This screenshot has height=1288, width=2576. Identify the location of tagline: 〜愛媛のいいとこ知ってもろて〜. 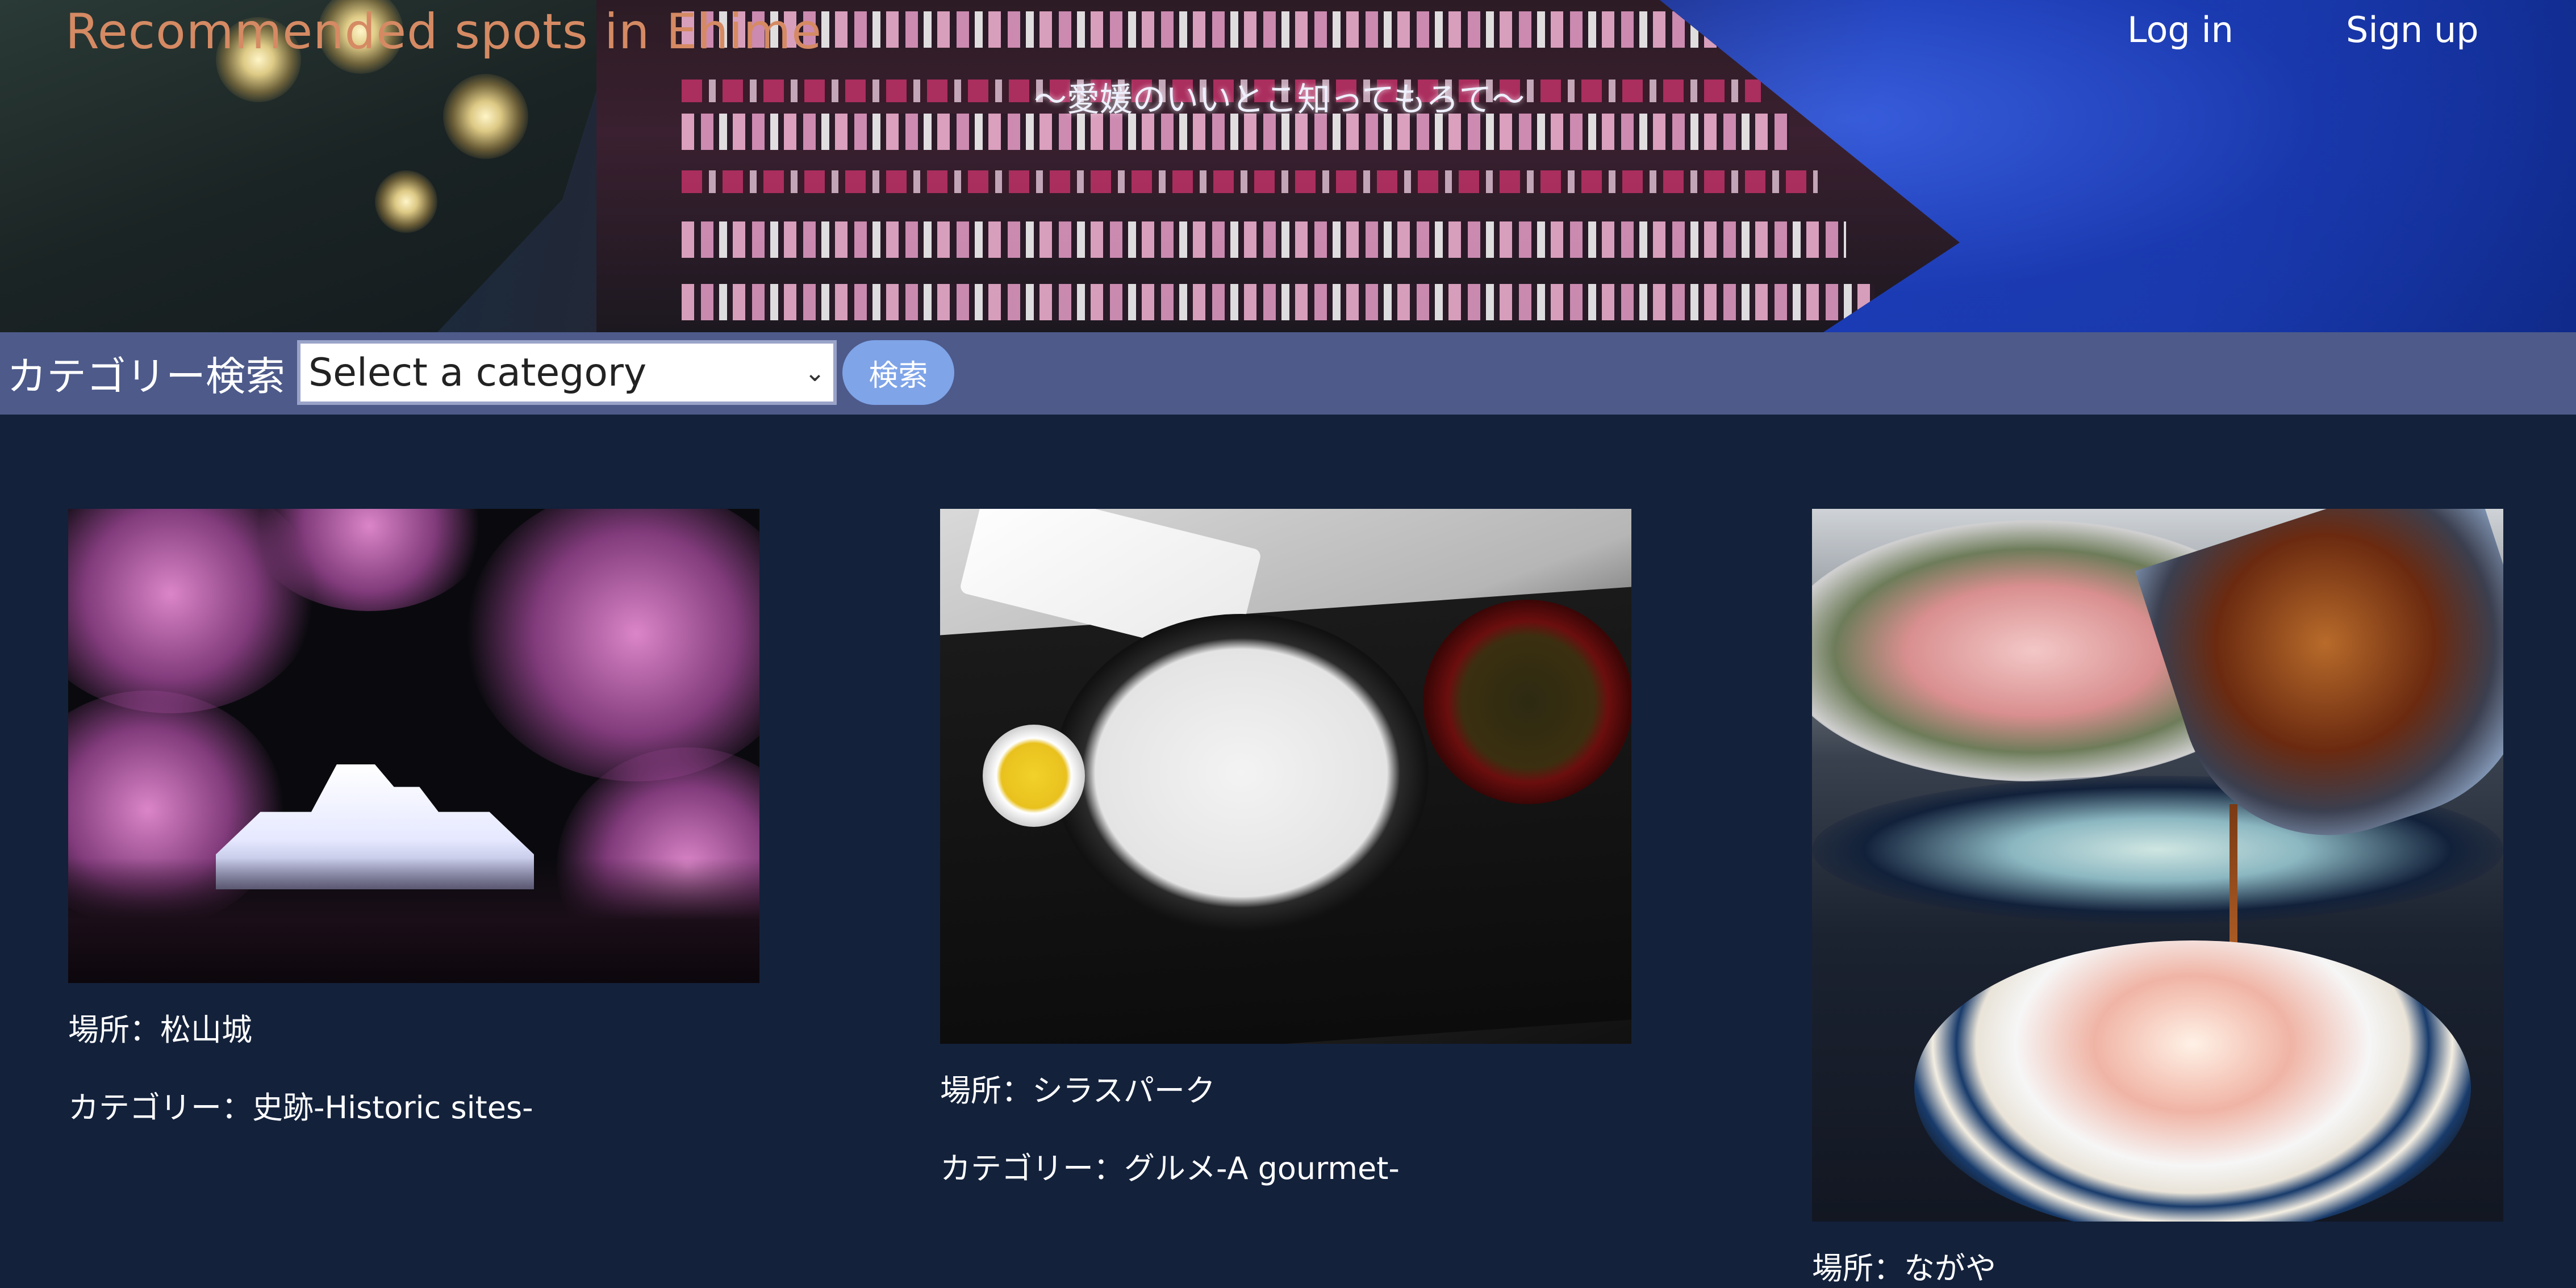
(1279, 99).